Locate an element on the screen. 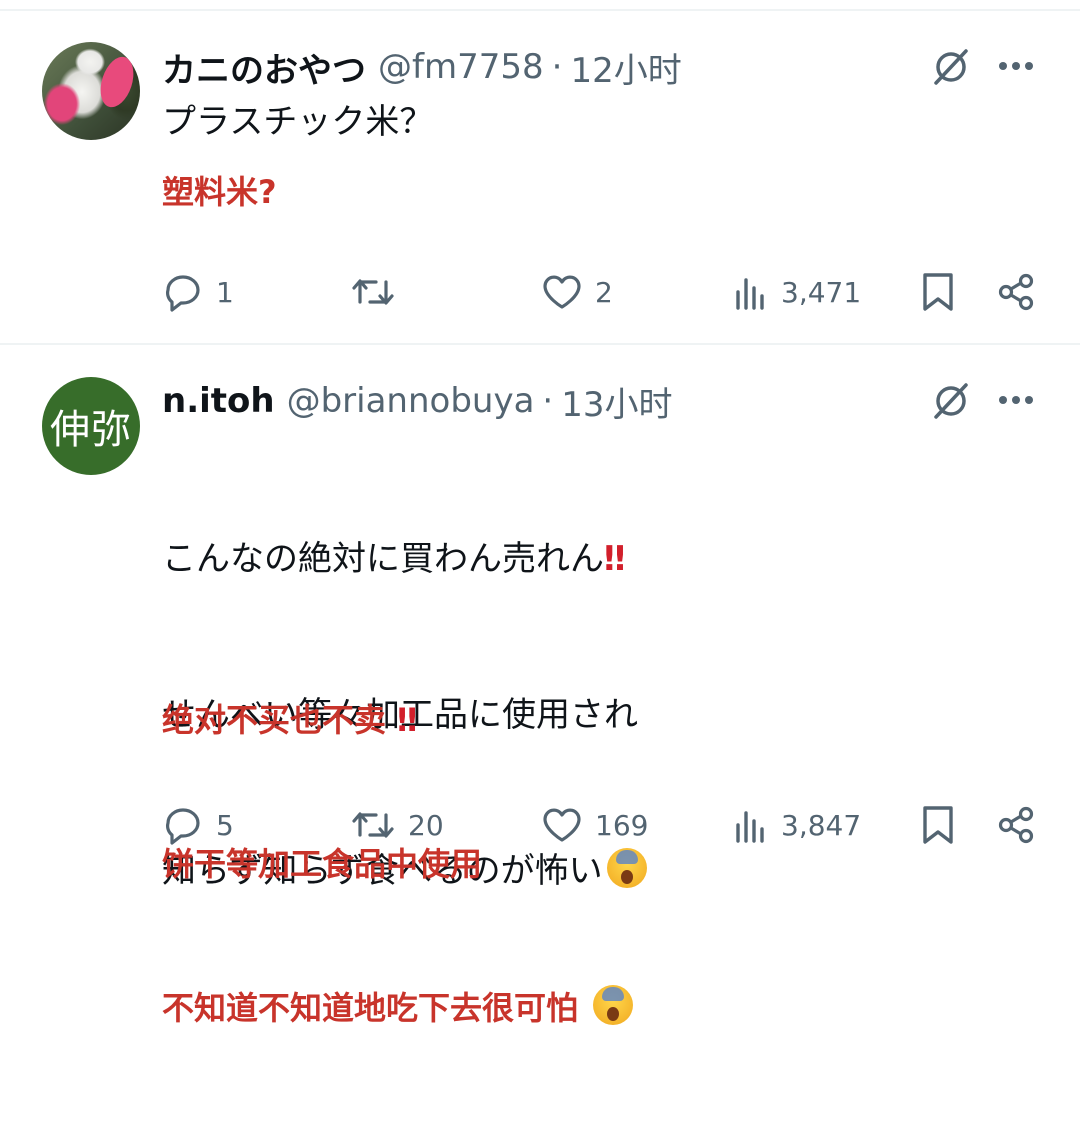 This screenshot has height=1128, width=1080. timestamp: 12小时 is located at coordinates (625, 67).